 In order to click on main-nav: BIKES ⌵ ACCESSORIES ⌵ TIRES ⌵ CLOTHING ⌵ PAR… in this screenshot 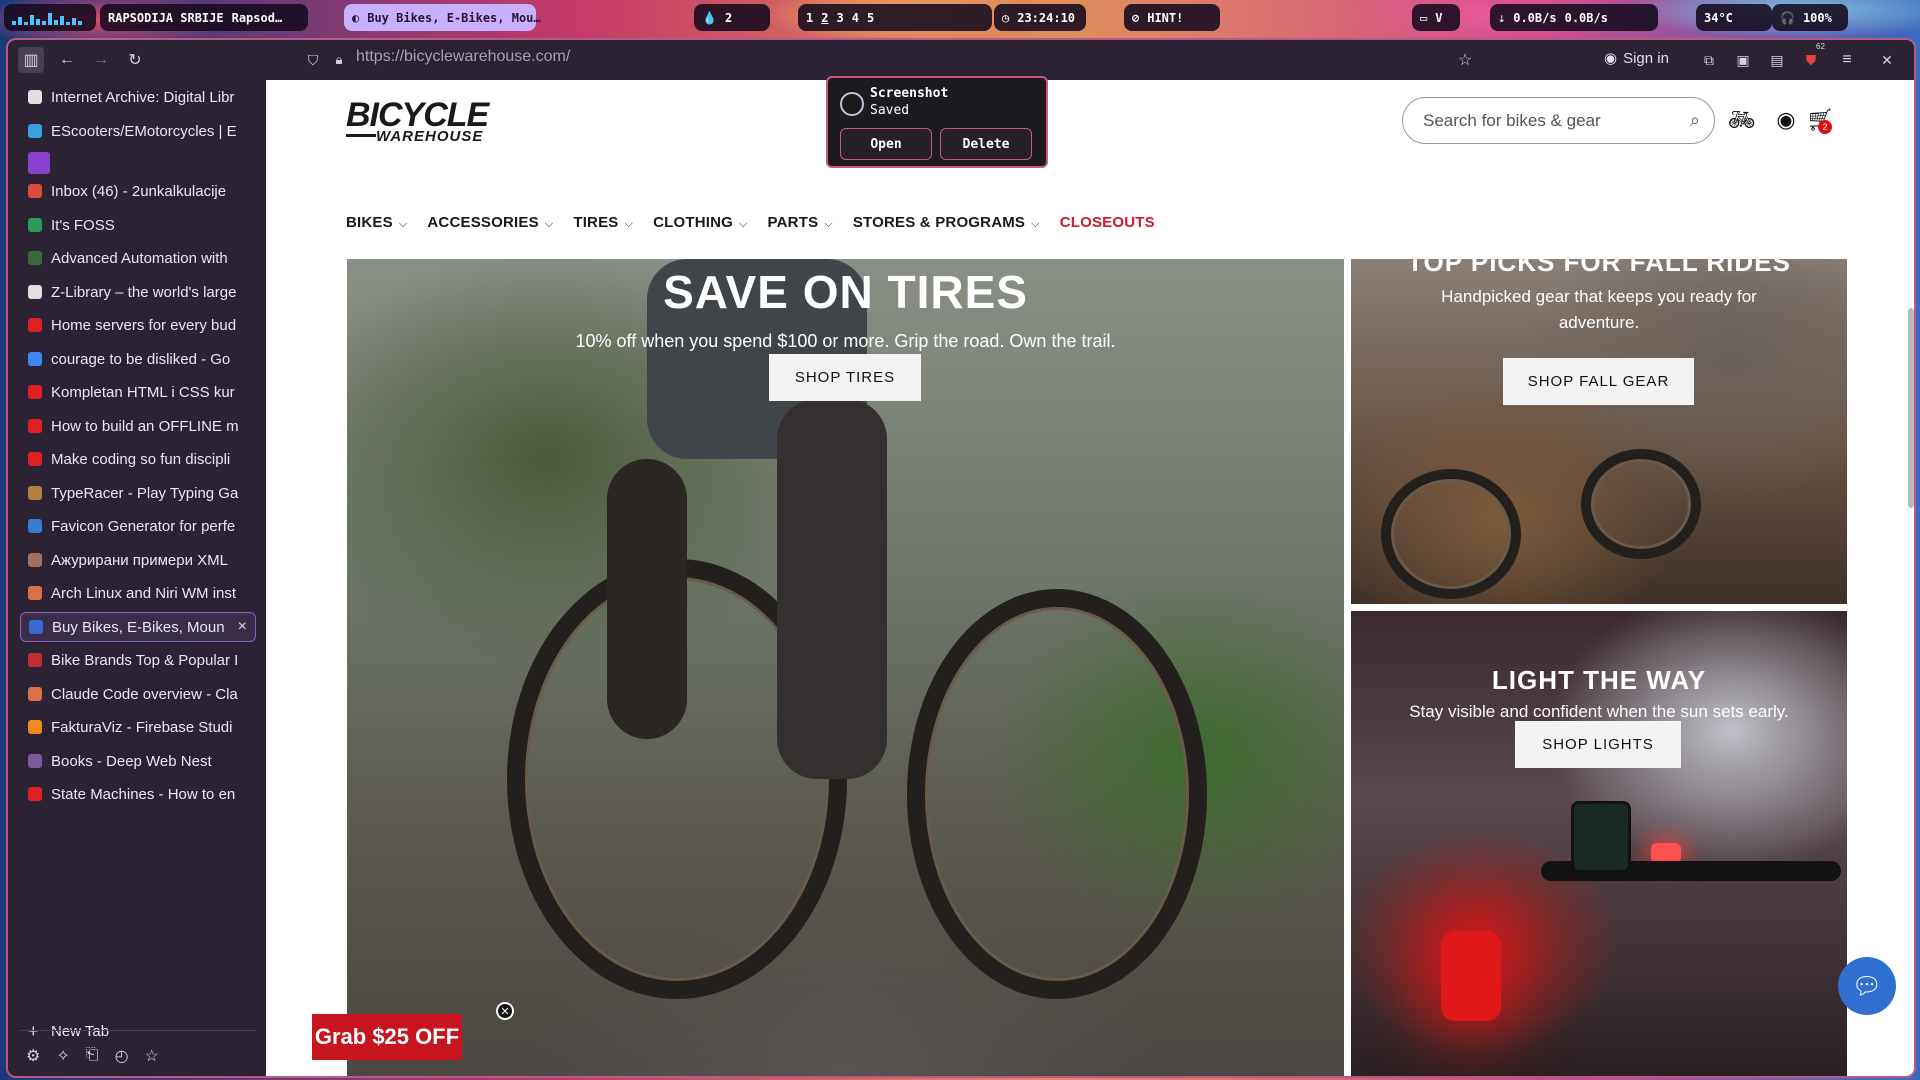, I will do `click(750, 222)`.